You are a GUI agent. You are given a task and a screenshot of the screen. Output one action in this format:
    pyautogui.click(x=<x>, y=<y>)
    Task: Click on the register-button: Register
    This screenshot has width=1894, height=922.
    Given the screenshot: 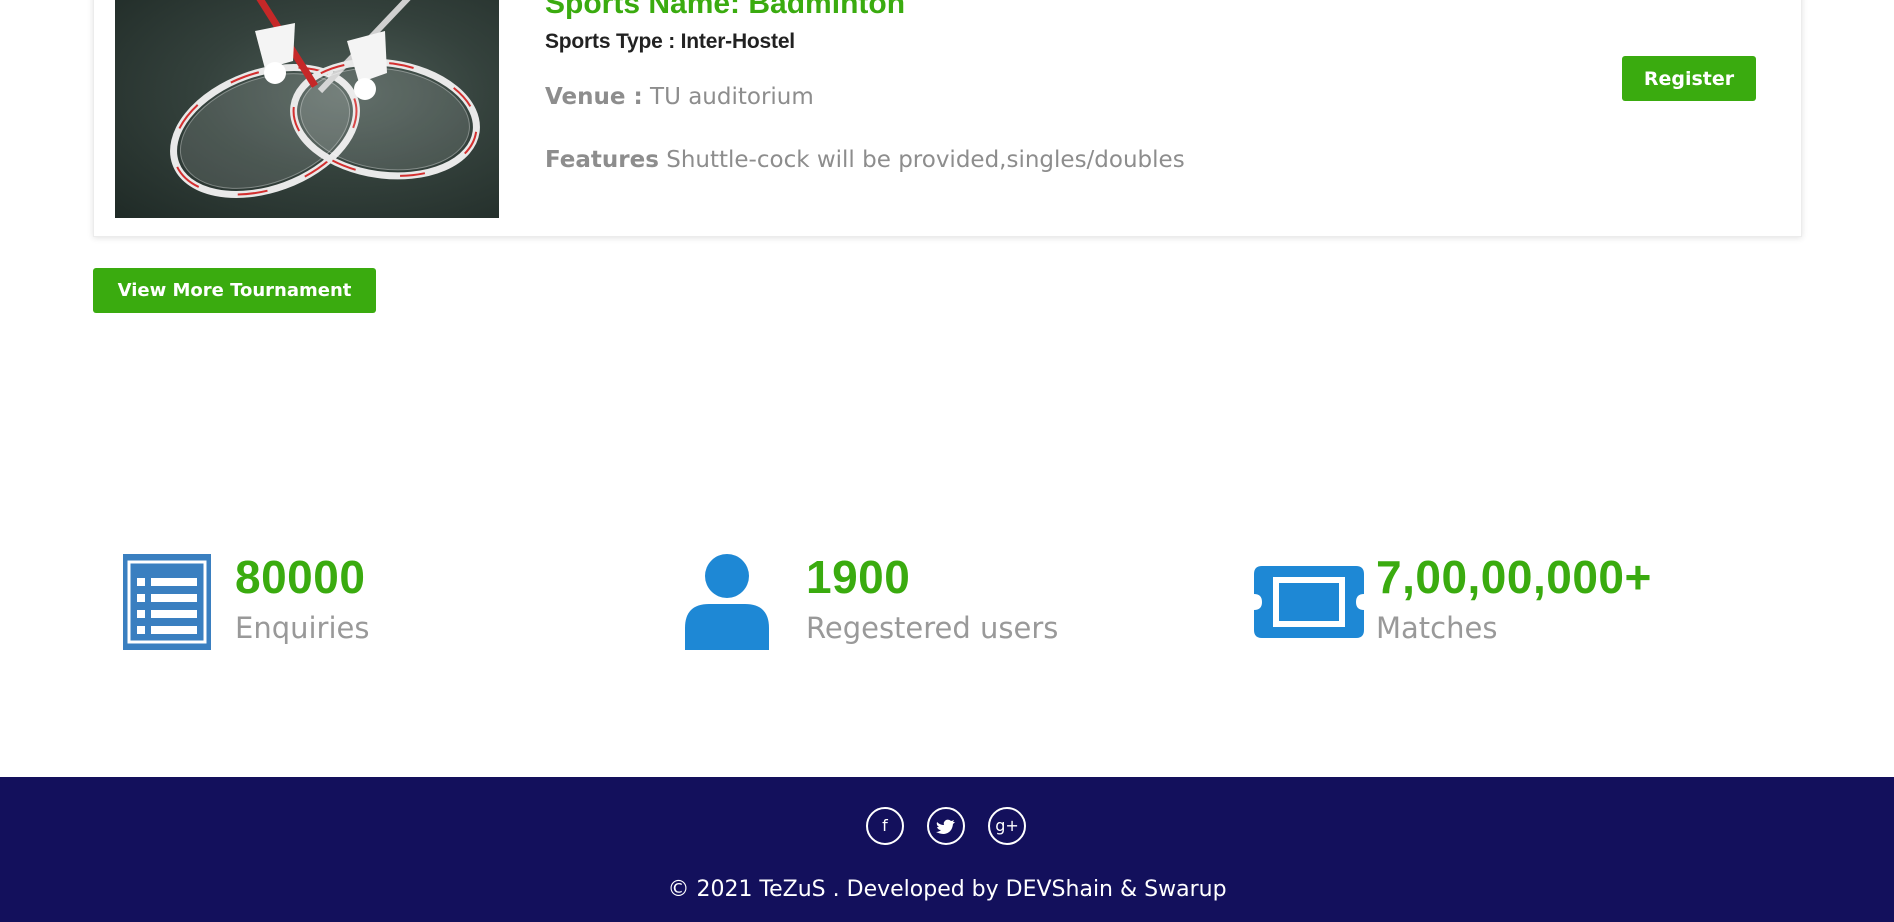 What is the action you would take?
    pyautogui.click(x=1689, y=78)
    